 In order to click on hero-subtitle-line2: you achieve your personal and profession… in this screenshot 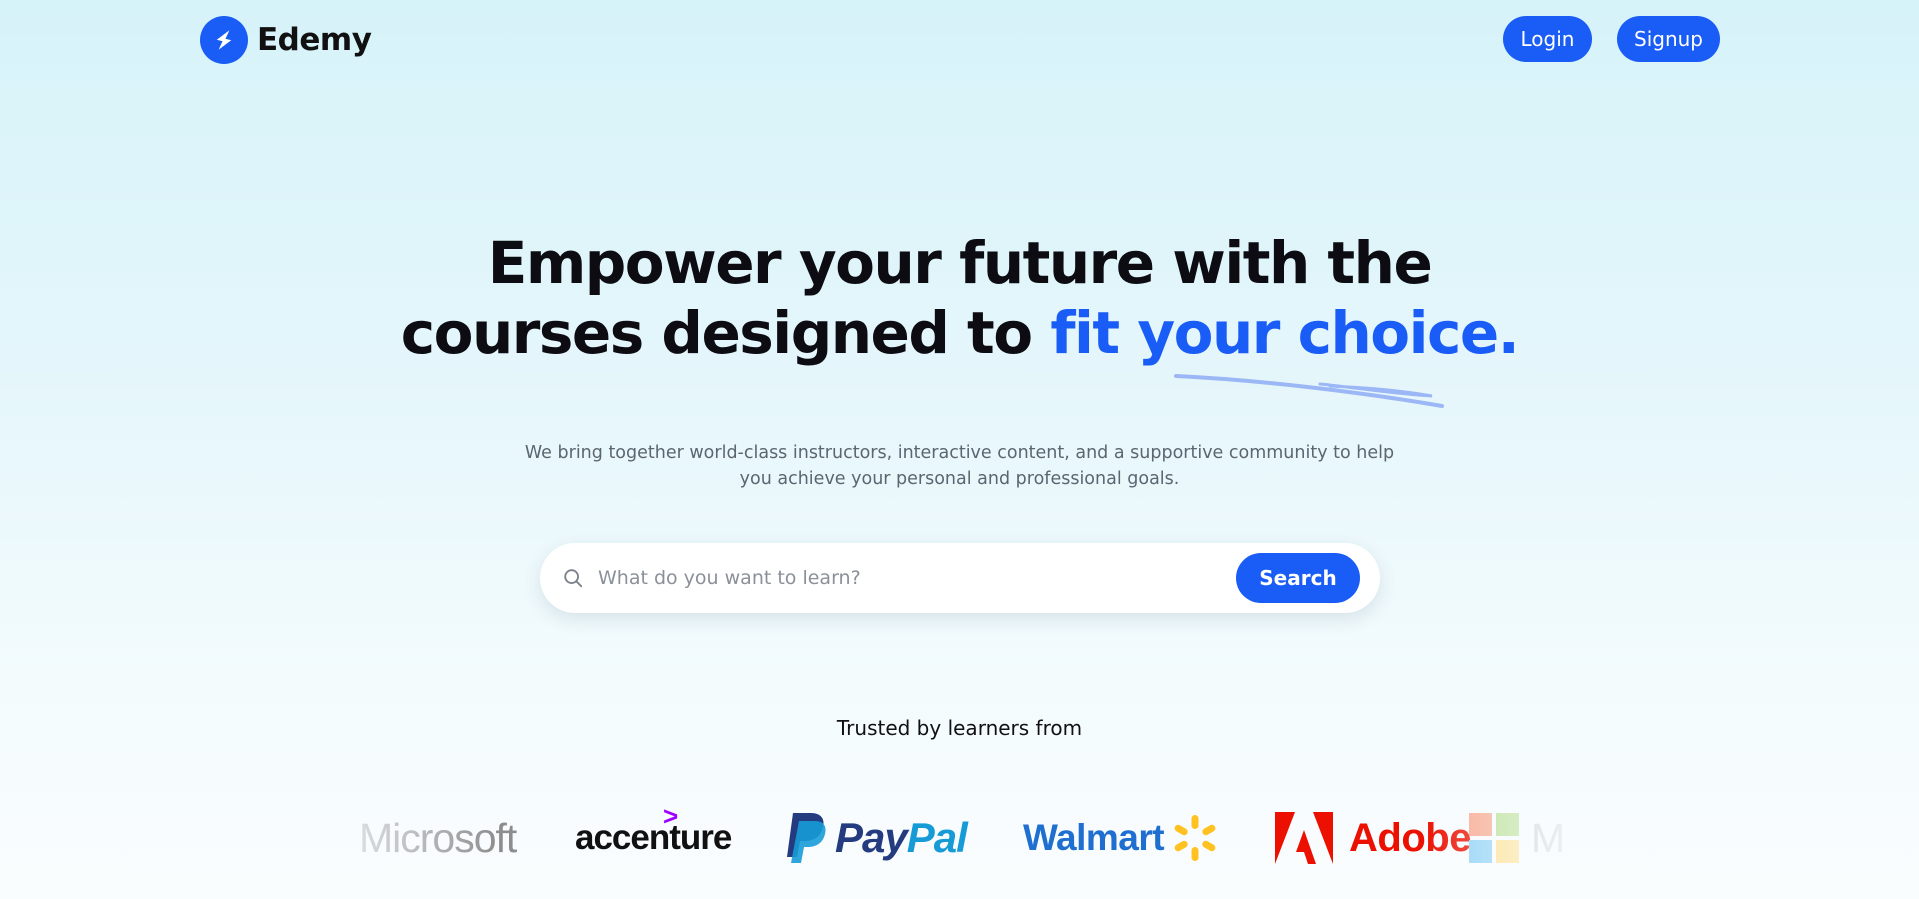, I will do `click(959, 479)`.